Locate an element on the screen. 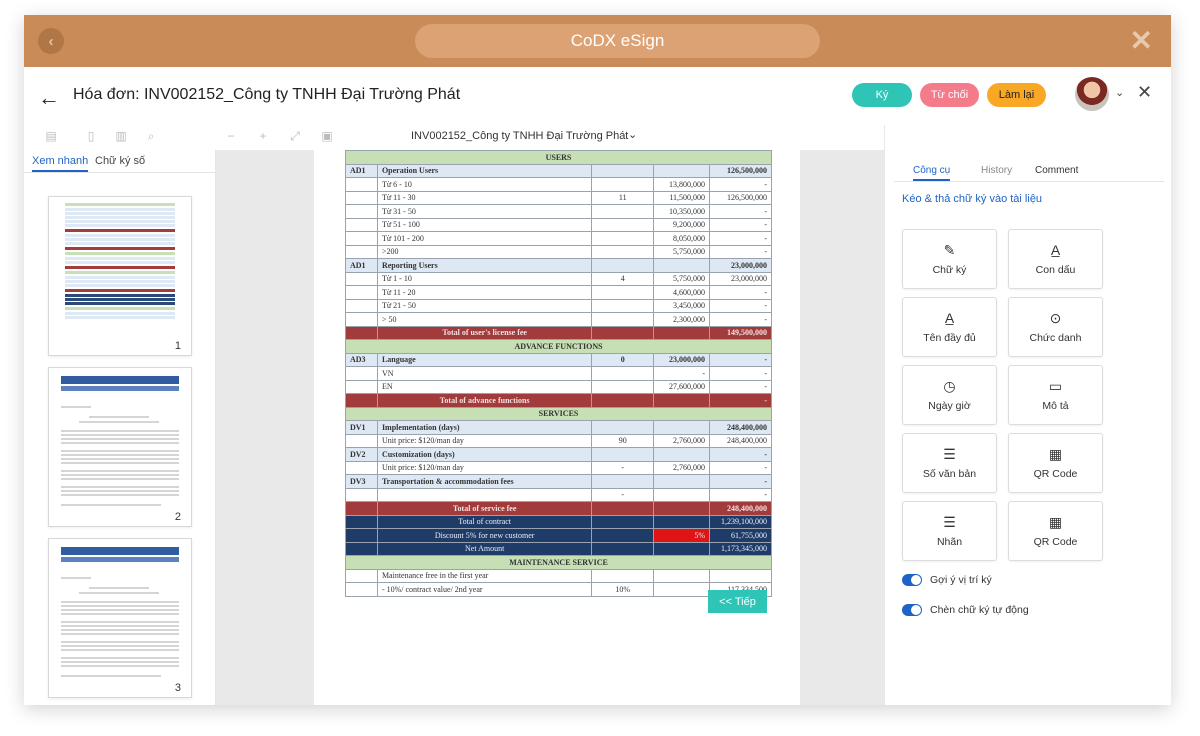  table-cell: Transportation & accommodation fees is located at coordinates (484, 481).